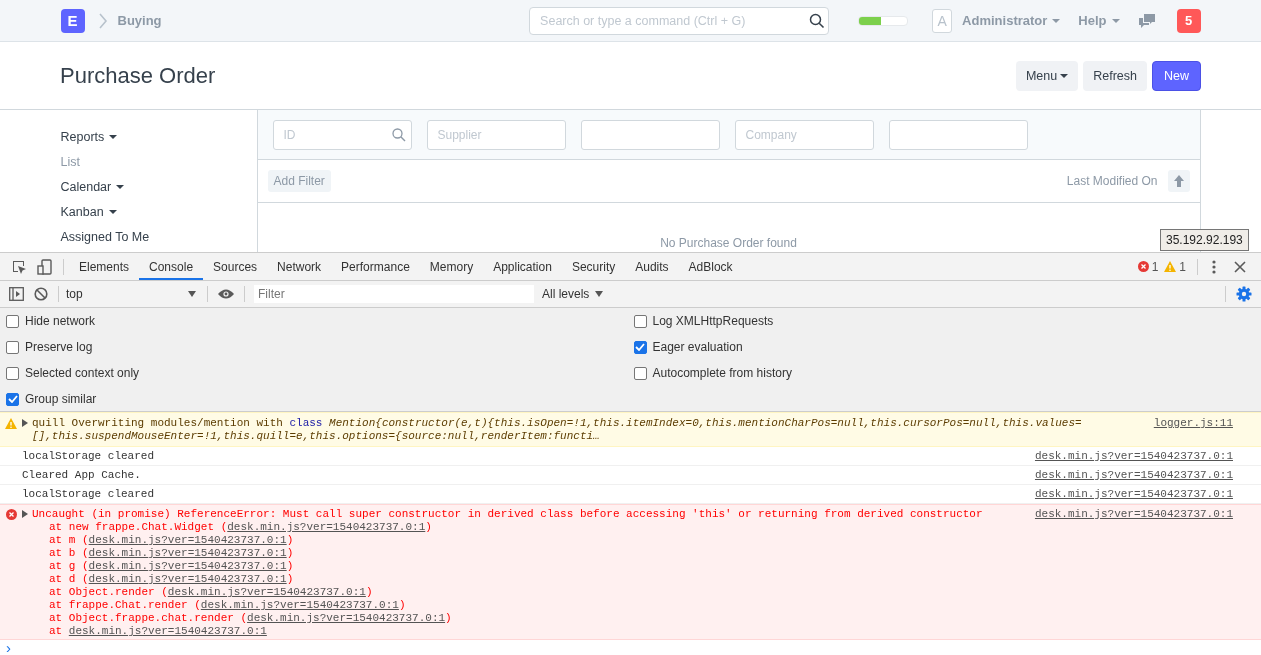 This screenshot has width=1261, height=655. What do you see at coordinates (342, 134) in the screenshot?
I see `id-search-field: ID` at bounding box center [342, 134].